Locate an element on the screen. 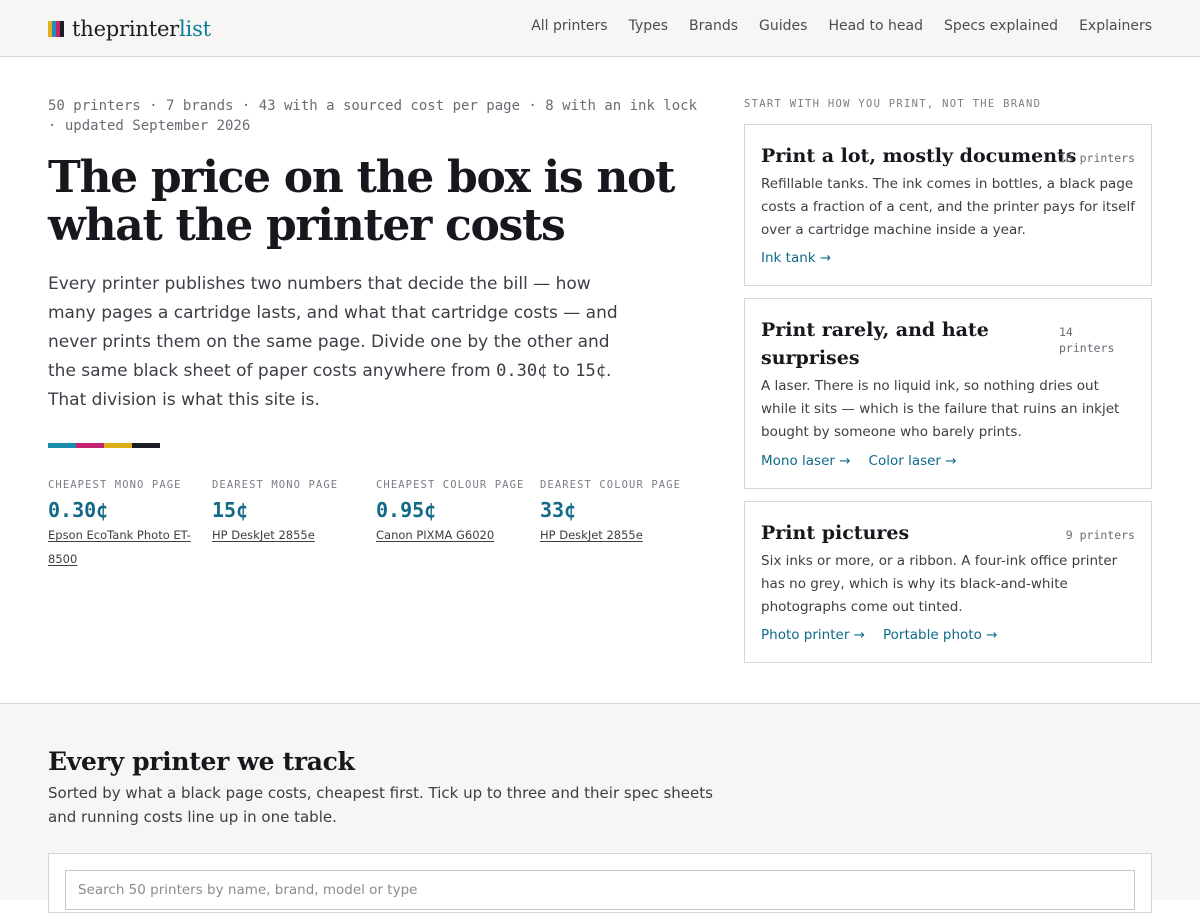 Image resolution: width=1200 pixels, height=913 pixels. link-ink-tank: Ink tank → is located at coordinates (796, 258).